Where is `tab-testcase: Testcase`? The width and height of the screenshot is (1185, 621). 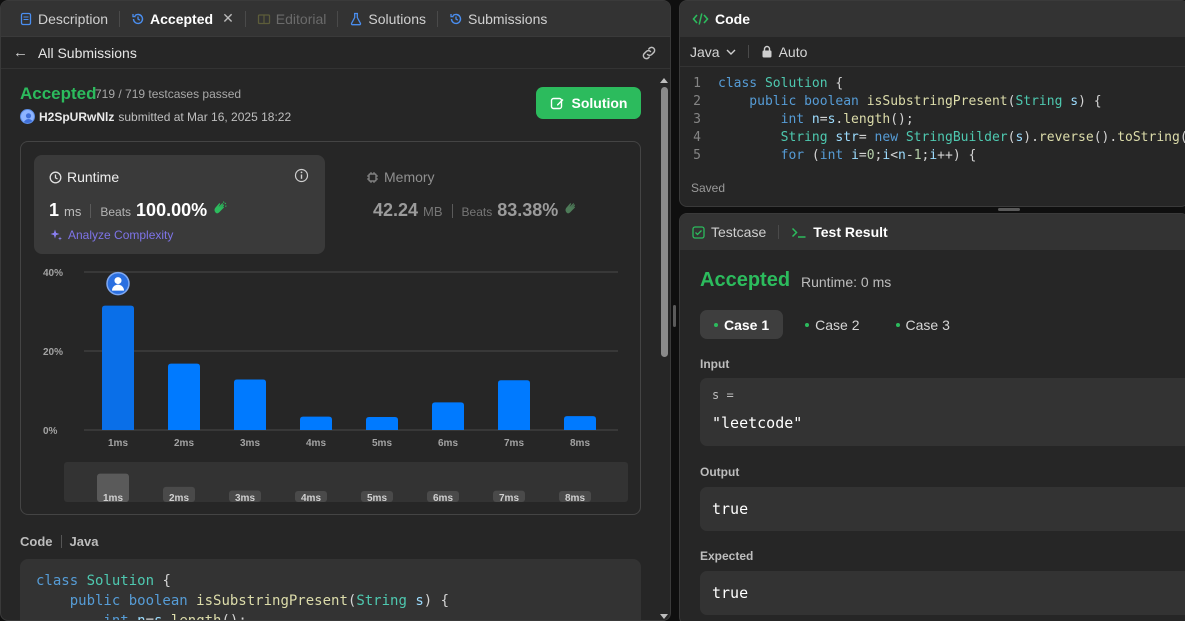 tab-testcase: Testcase is located at coordinates (738, 232).